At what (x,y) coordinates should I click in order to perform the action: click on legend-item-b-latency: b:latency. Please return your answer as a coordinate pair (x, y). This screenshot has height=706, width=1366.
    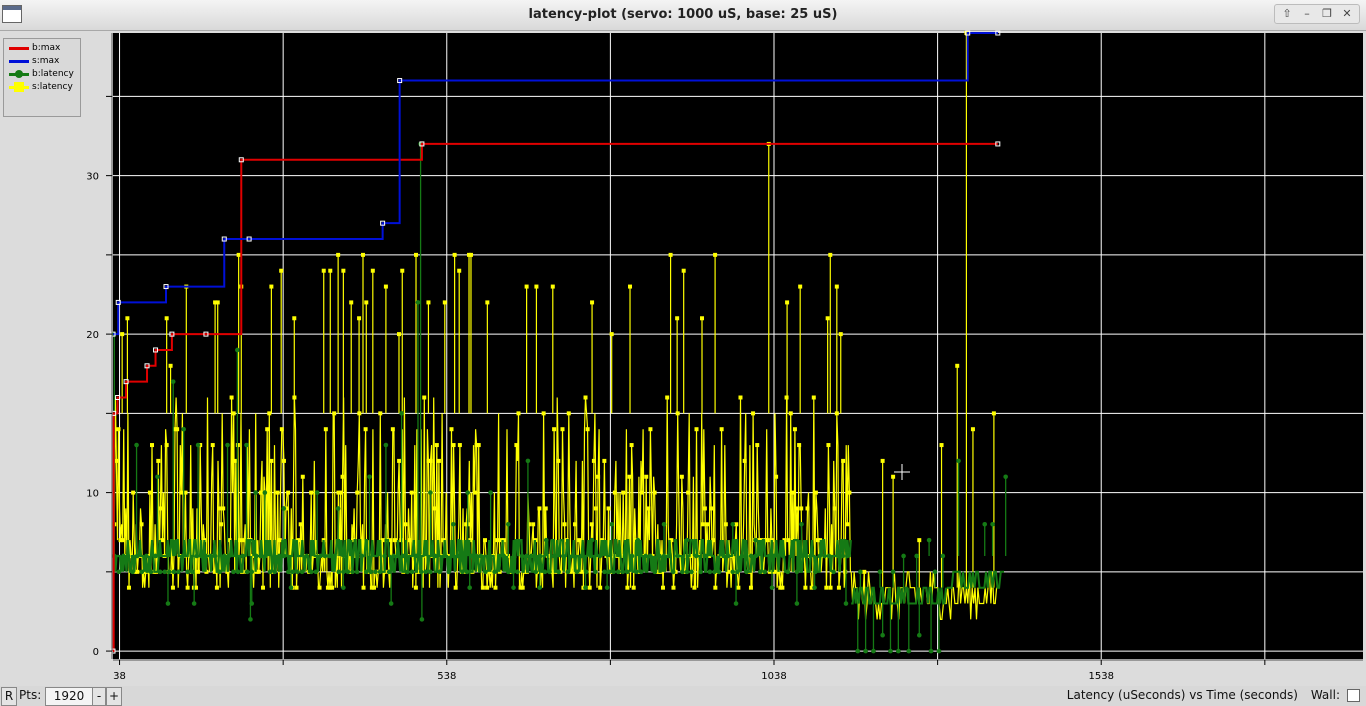
    Looking at the image, I should click on (41, 75).